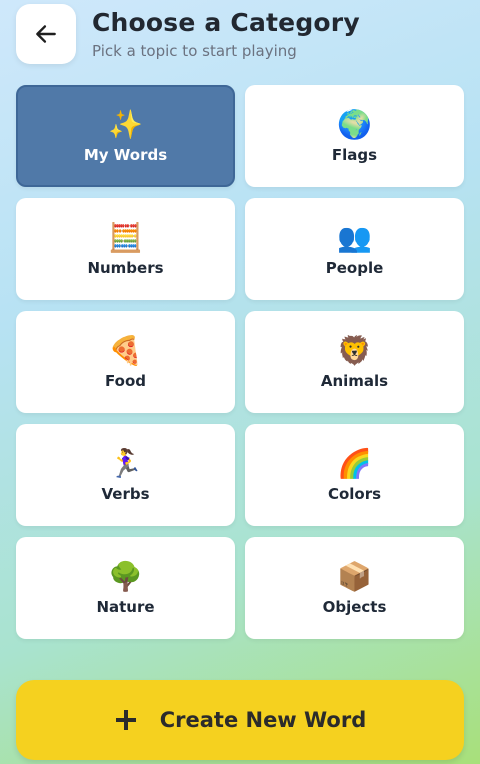  Describe the element at coordinates (354, 607) in the screenshot. I see `category-label: Objects` at that location.